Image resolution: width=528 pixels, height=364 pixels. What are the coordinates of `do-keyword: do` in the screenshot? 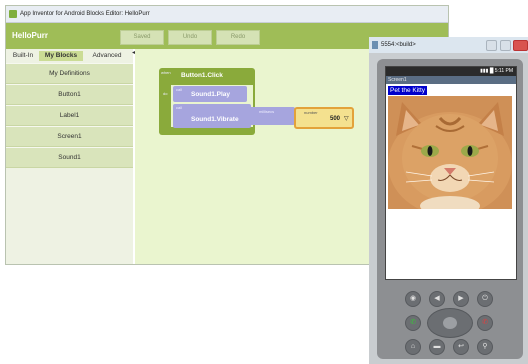 It's located at (165, 93).